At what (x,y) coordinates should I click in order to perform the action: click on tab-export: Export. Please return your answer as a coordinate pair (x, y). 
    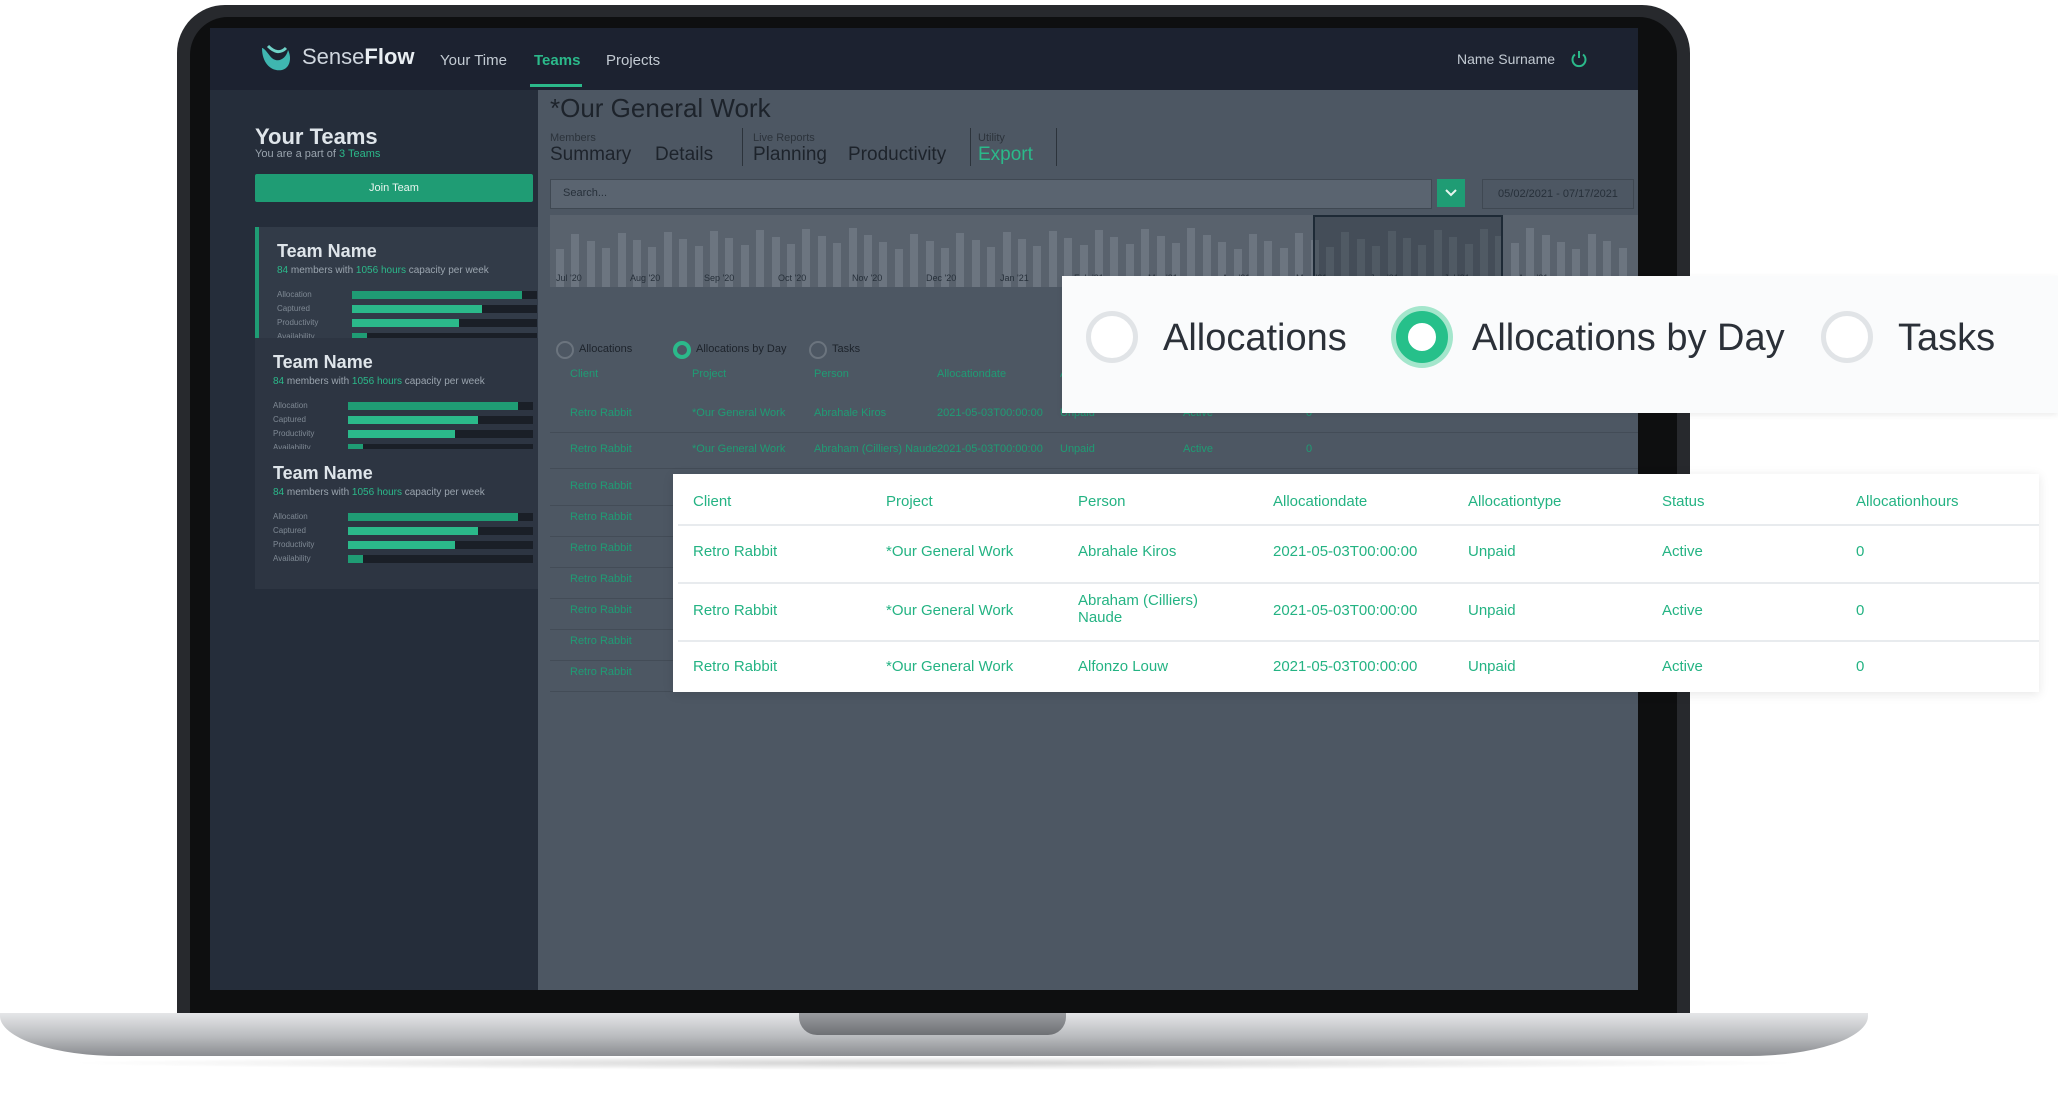
    Looking at the image, I should click on (1005, 155).